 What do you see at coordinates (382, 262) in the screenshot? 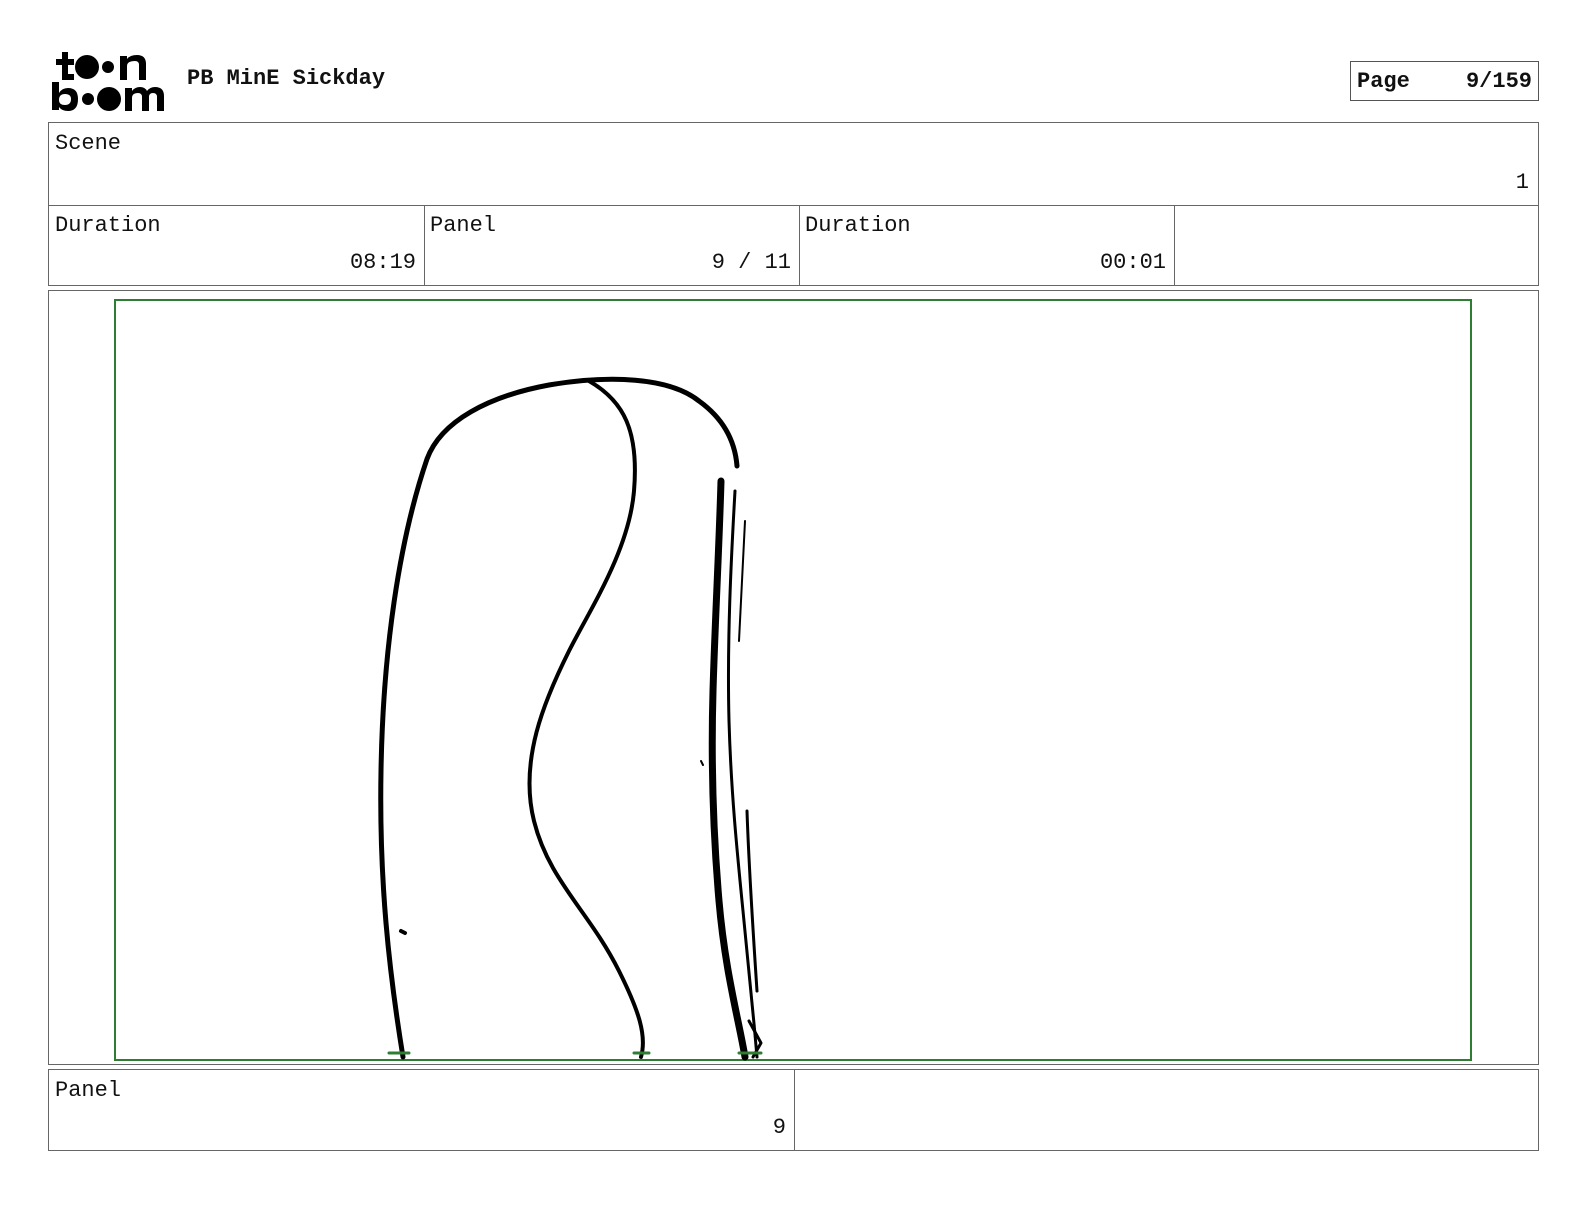
I see `duration-value: 08:19` at bounding box center [382, 262].